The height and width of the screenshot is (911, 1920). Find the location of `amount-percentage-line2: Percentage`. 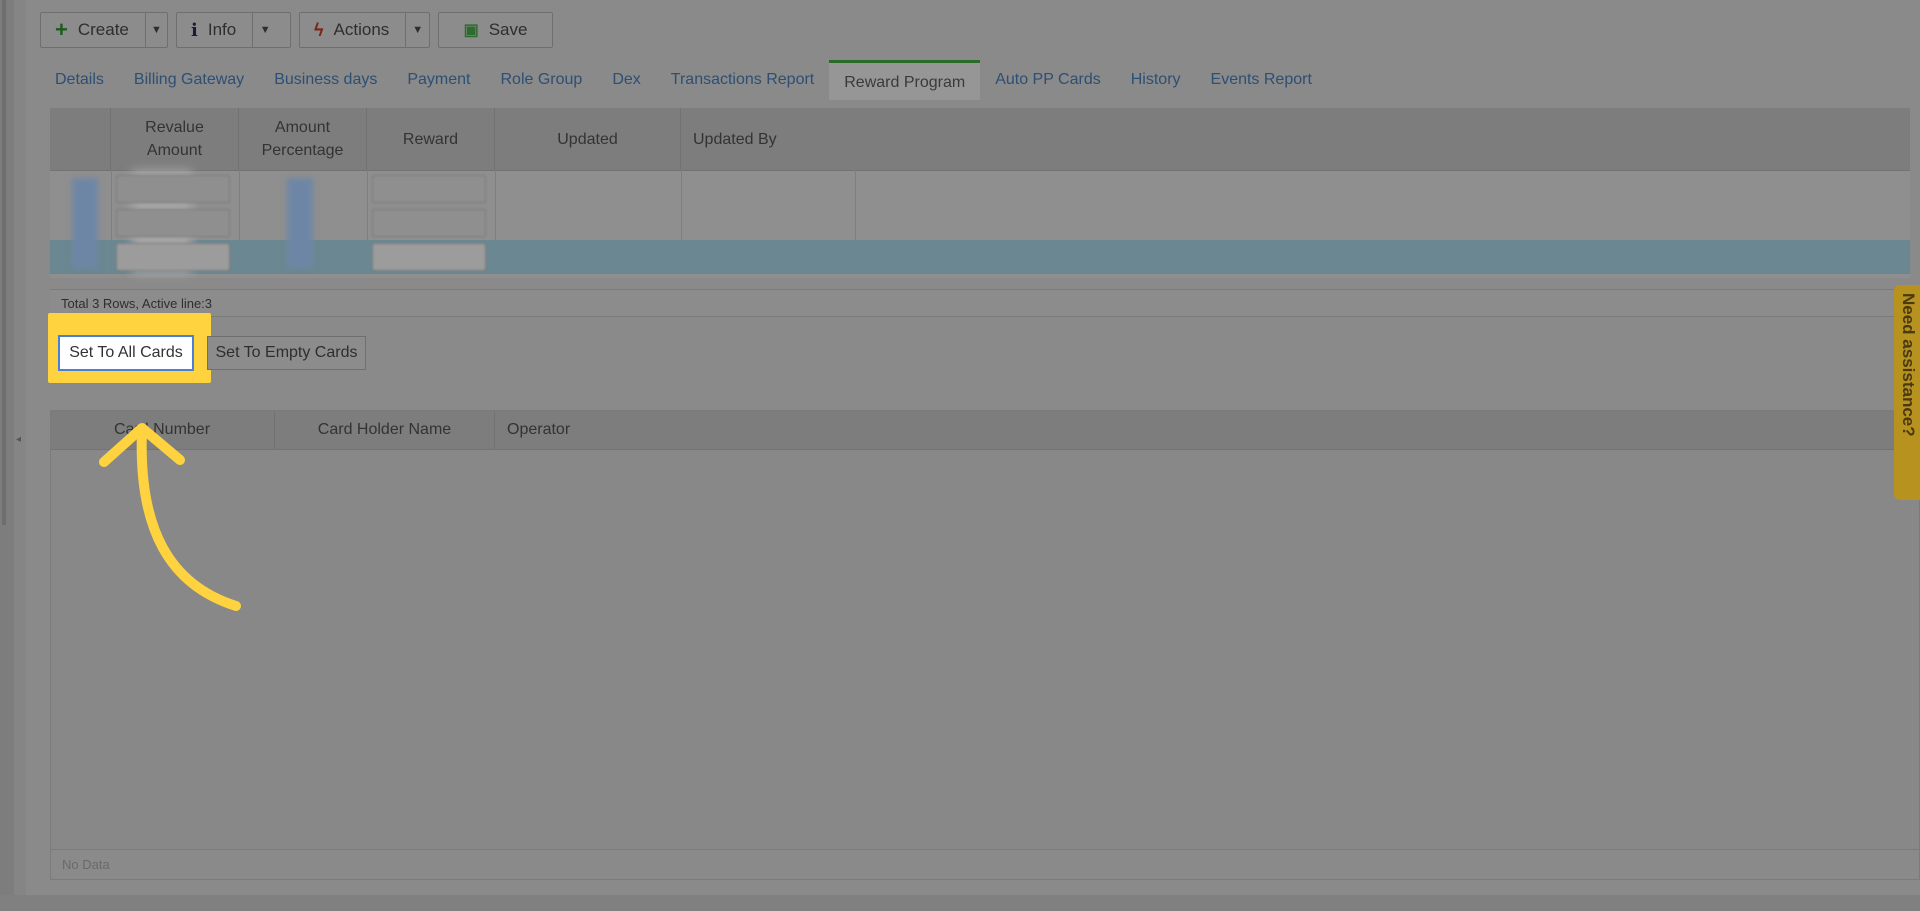

amount-percentage-line2: Percentage is located at coordinates (302, 150).